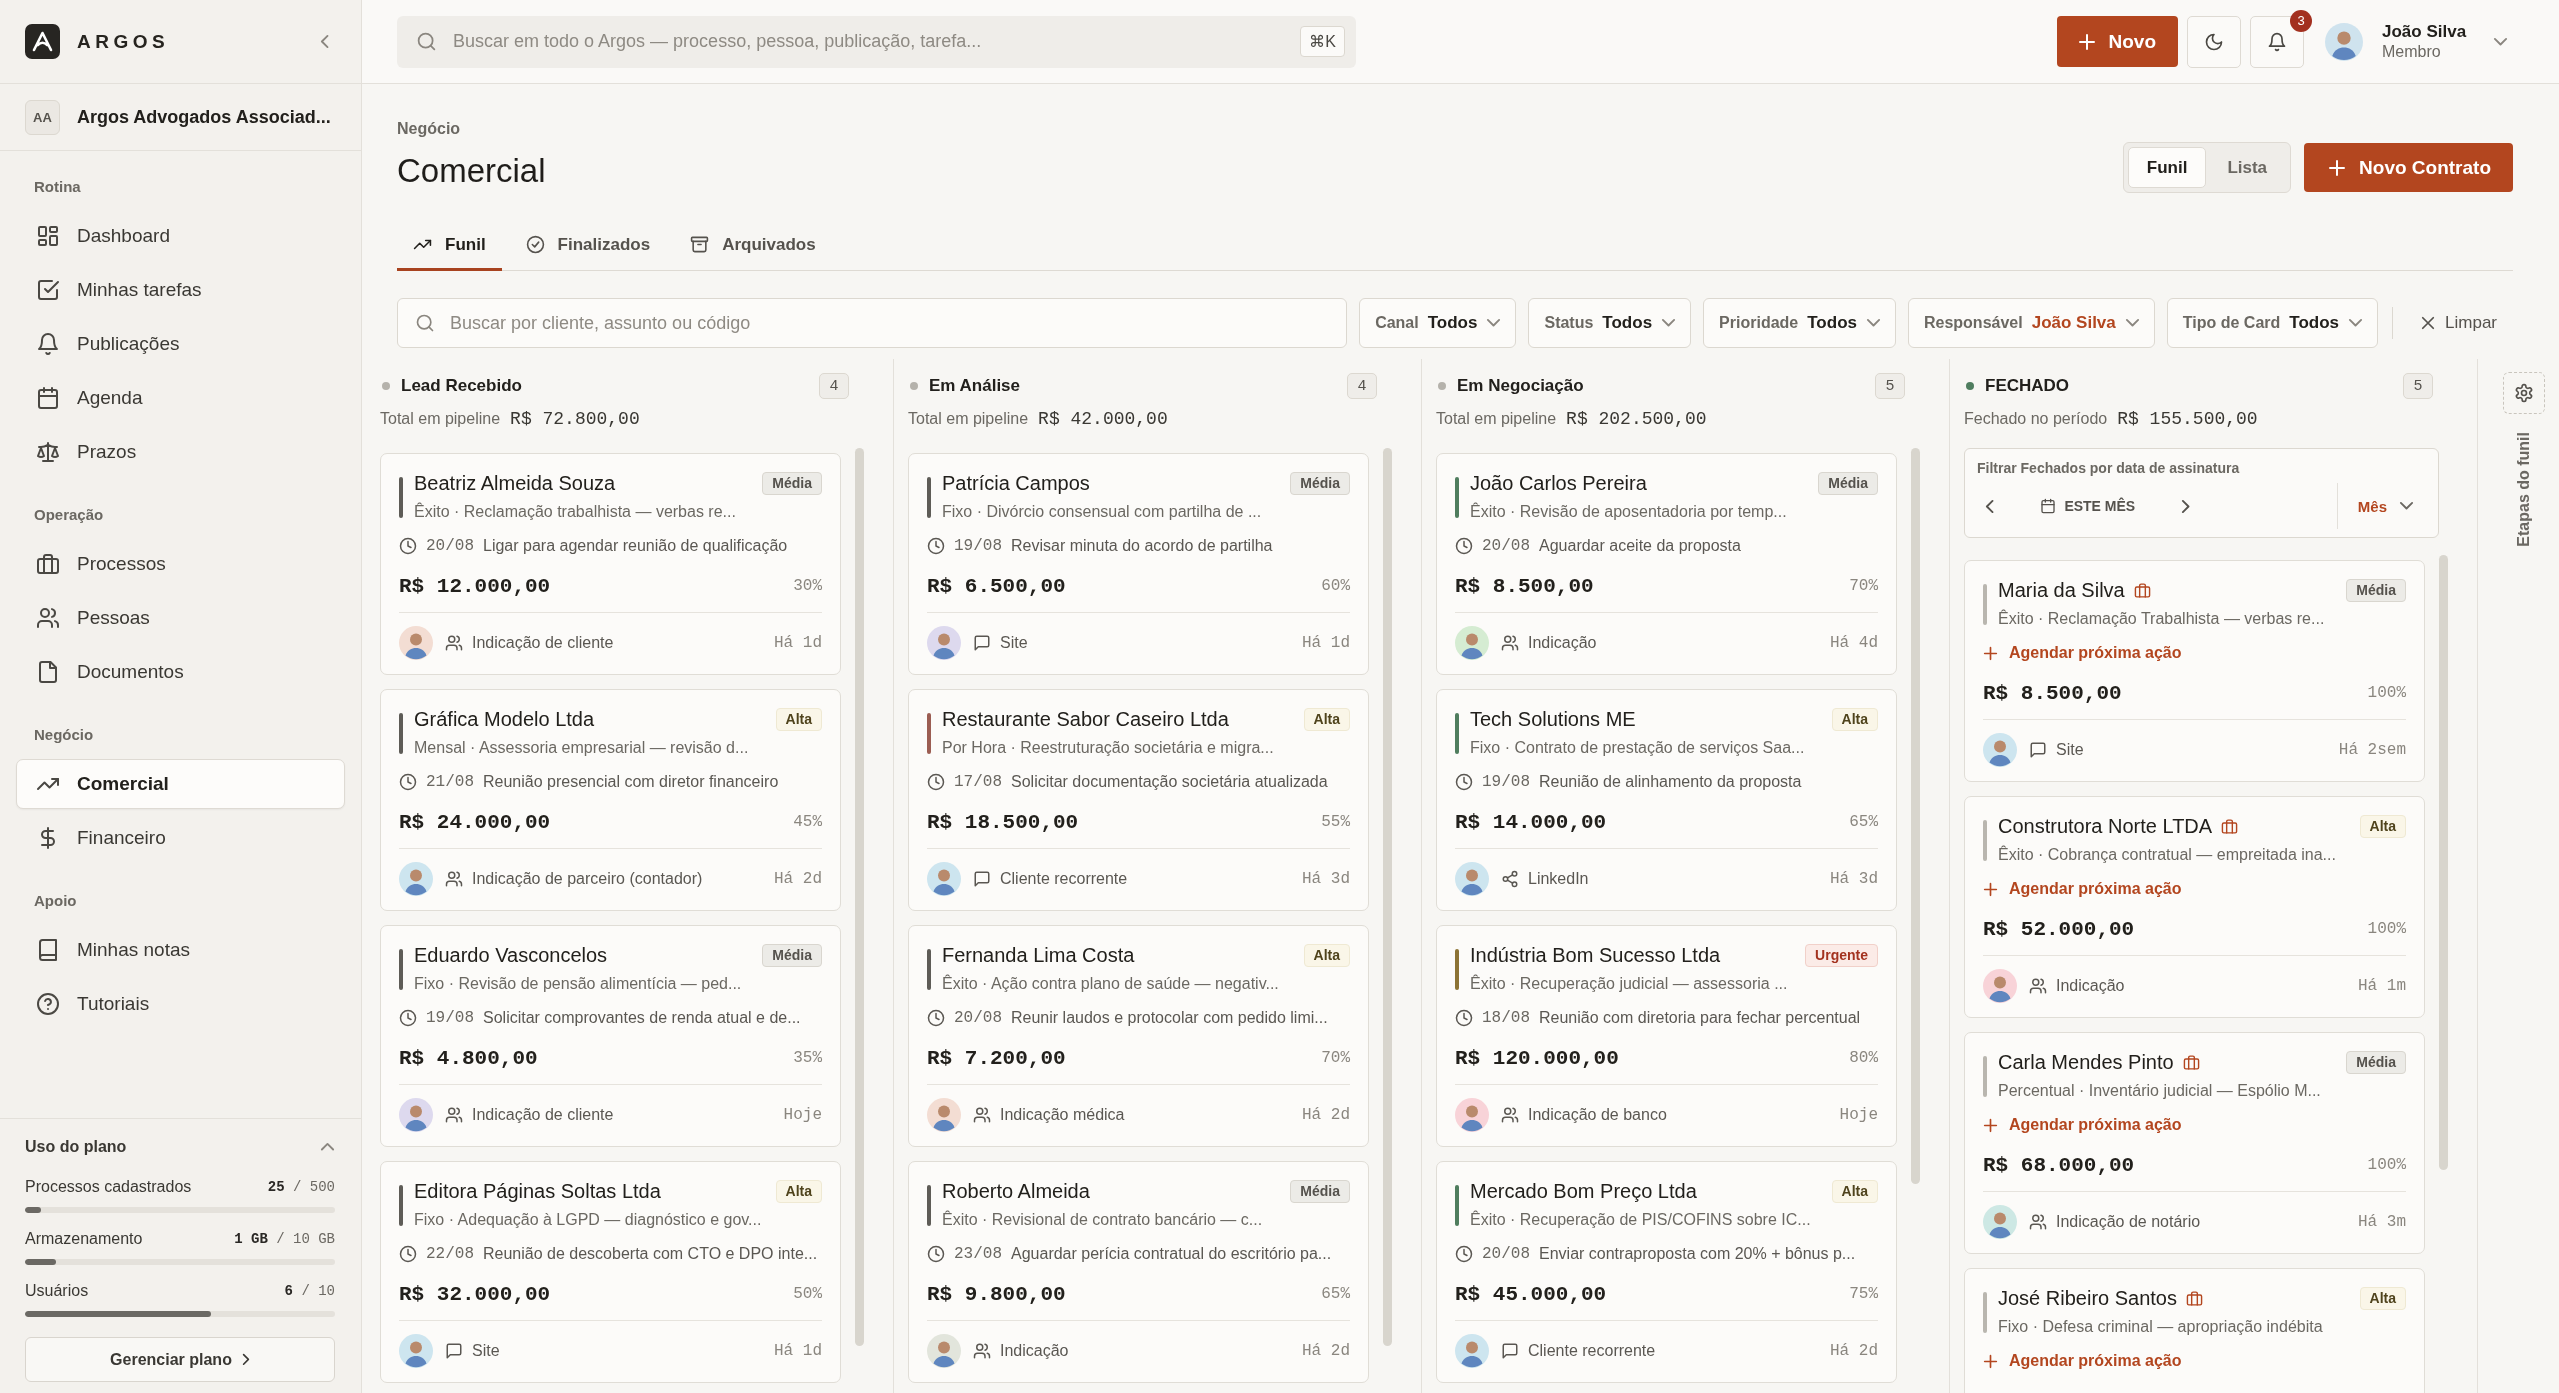  Describe the element at coordinates (2408, 167) in the screenshot. I see `new-contract-button: Novo Contrato` at that location.